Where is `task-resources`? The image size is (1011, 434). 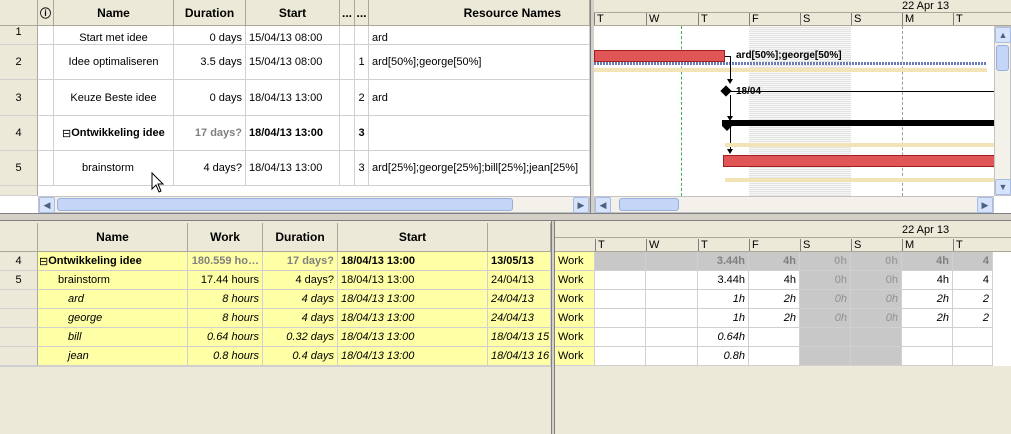 task-resources is located at coordinates (479, 133).